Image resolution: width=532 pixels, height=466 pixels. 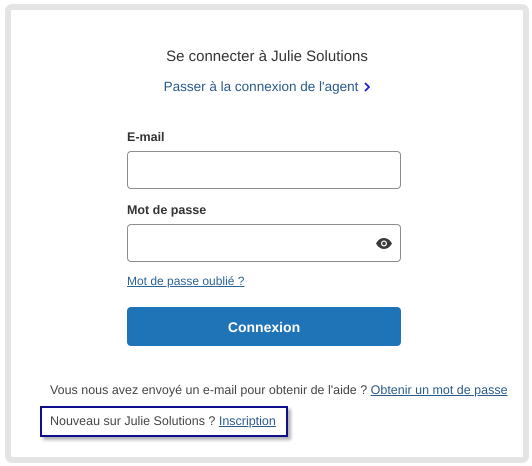 What do you see at coordinates (167, 210) in the screenshot?
I see `field-label: Mot de passe` at bounding box center [167, 210].